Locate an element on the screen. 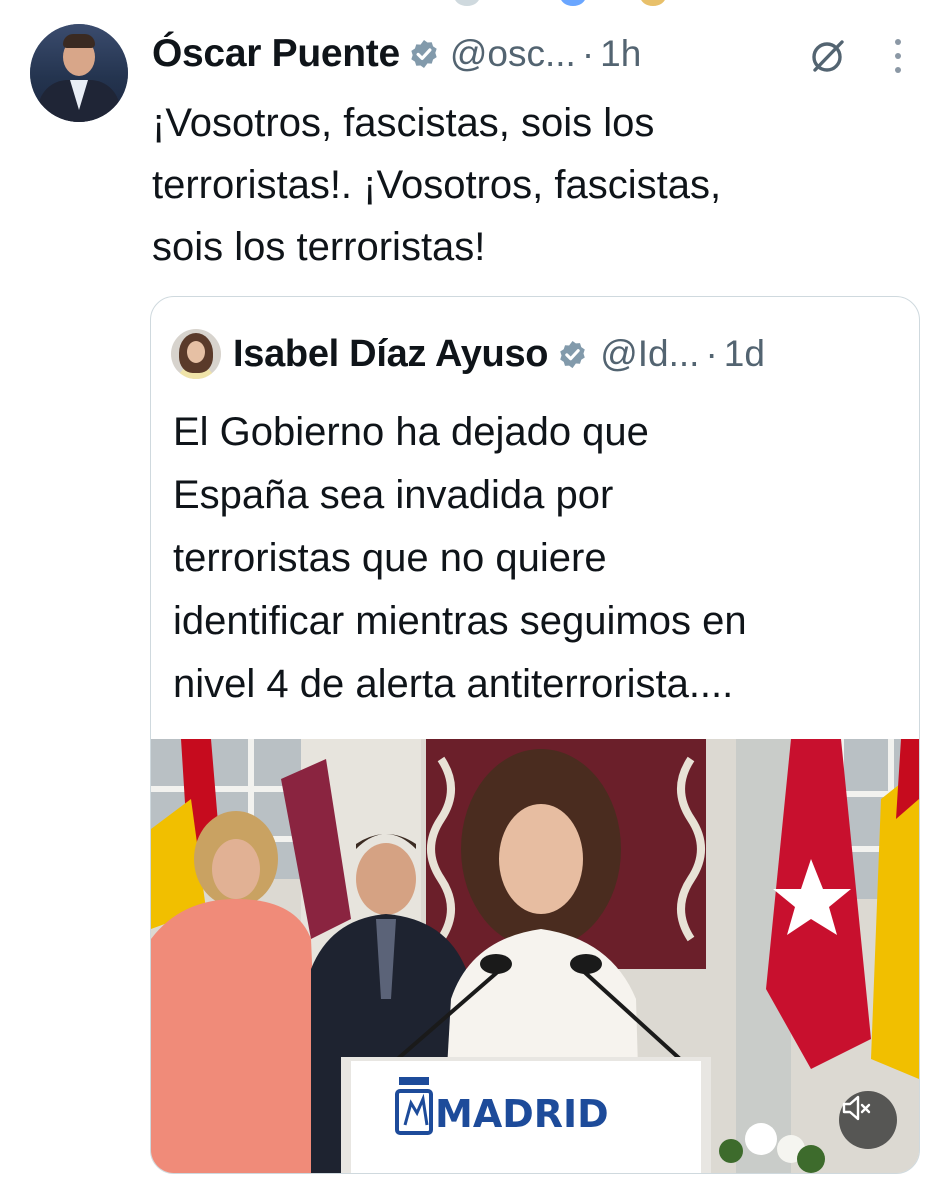  podium-sign-text: MADRID is located at coordinates (522, 1114).